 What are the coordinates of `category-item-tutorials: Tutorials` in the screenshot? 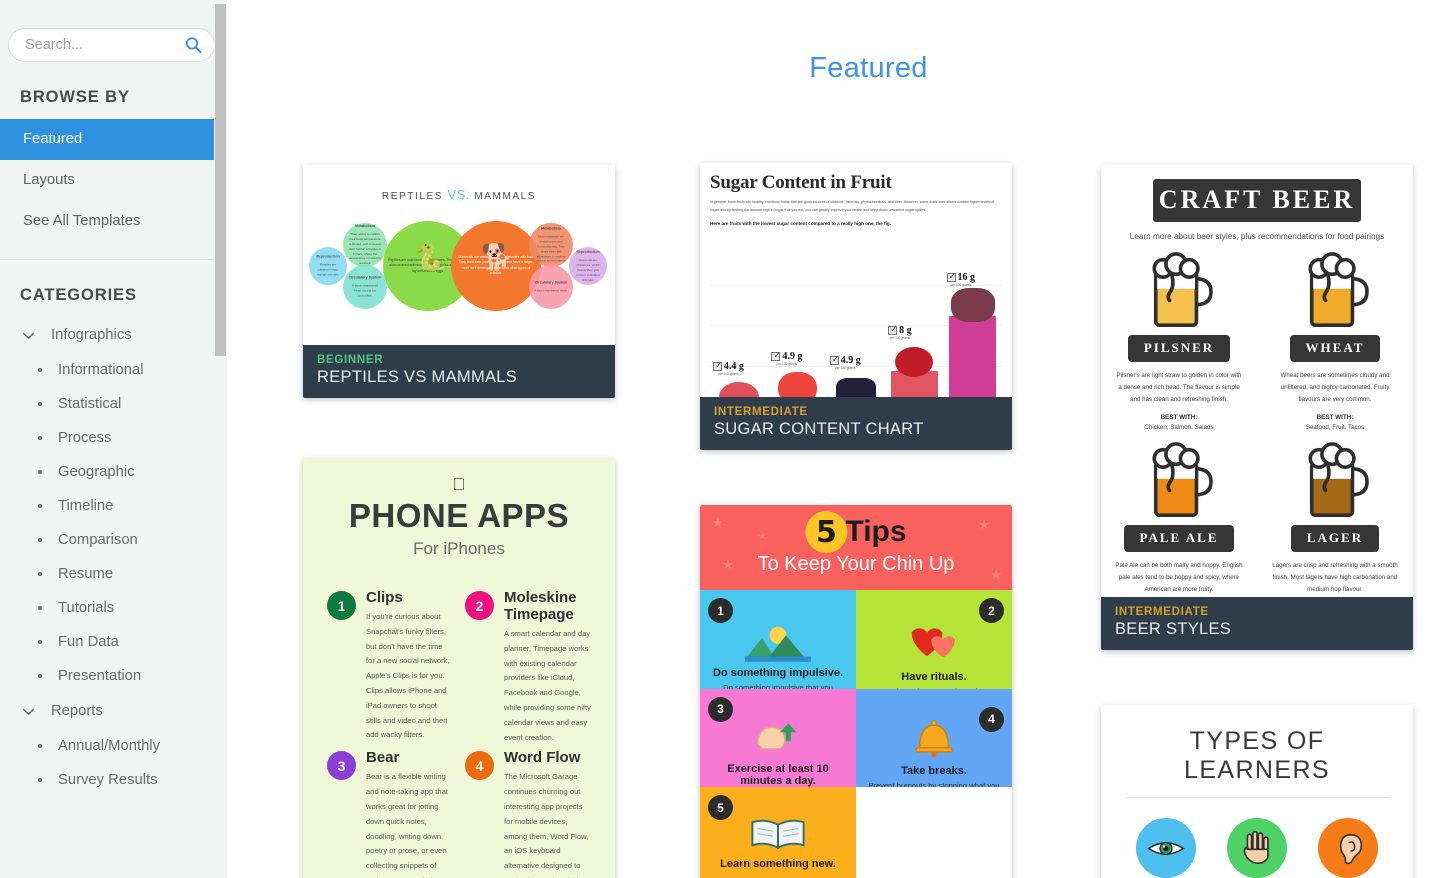 It's located at (113, 608).